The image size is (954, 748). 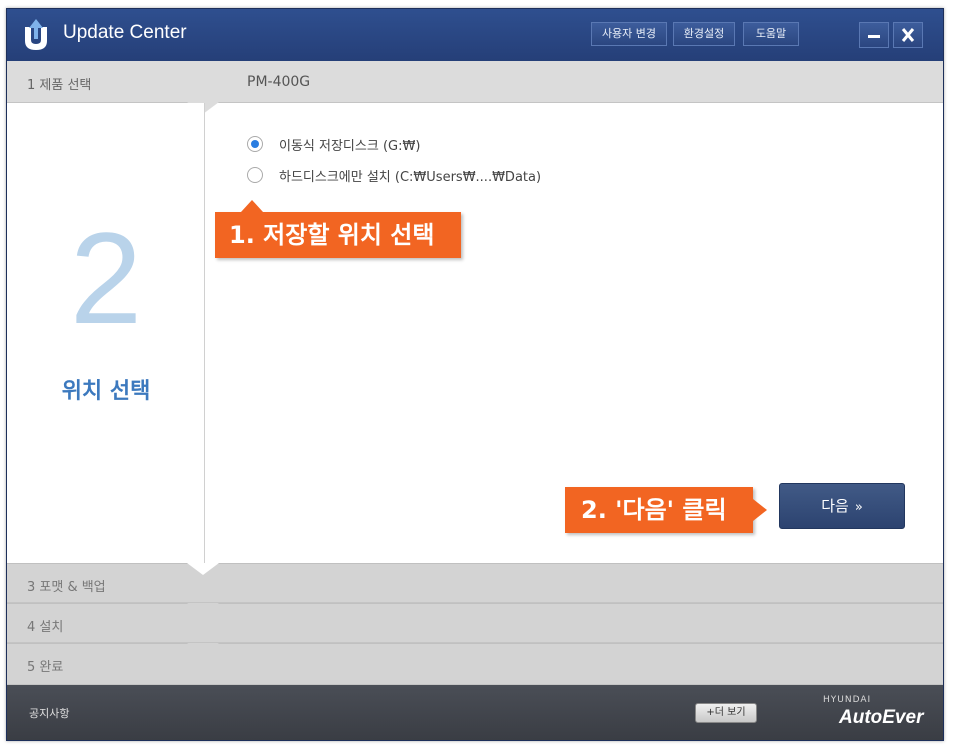 What do you see at coordinates (475, 583) in the screenshot?
I see `step-format-backup: 3 포맷 & 백업` at bounding box center [475, 583].